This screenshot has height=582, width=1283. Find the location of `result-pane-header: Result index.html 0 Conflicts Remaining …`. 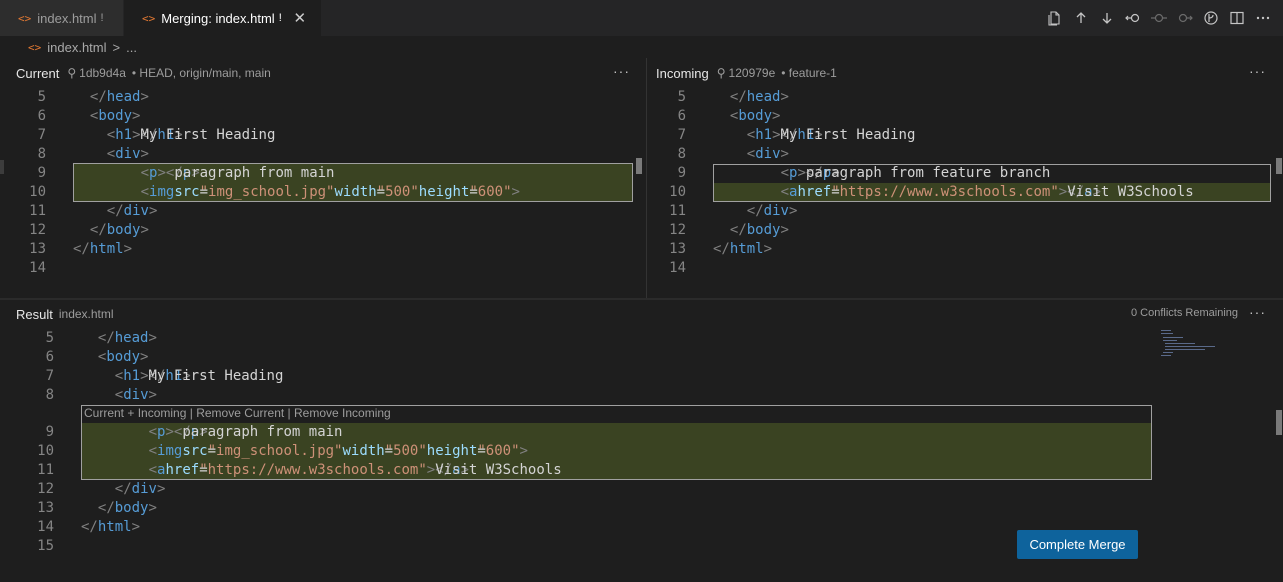

result-pane-header: Result index.html 0 Conflicts Remaining … is located at coordinates (647, 314).